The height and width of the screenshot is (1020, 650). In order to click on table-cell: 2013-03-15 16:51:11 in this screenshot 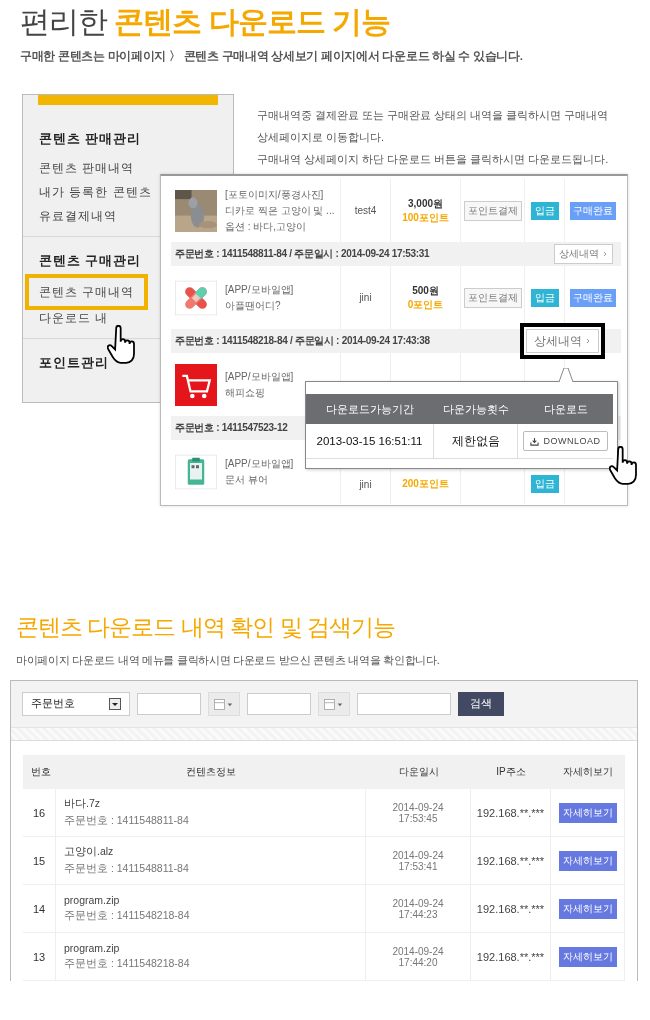, I will do `click(370, 441)`.